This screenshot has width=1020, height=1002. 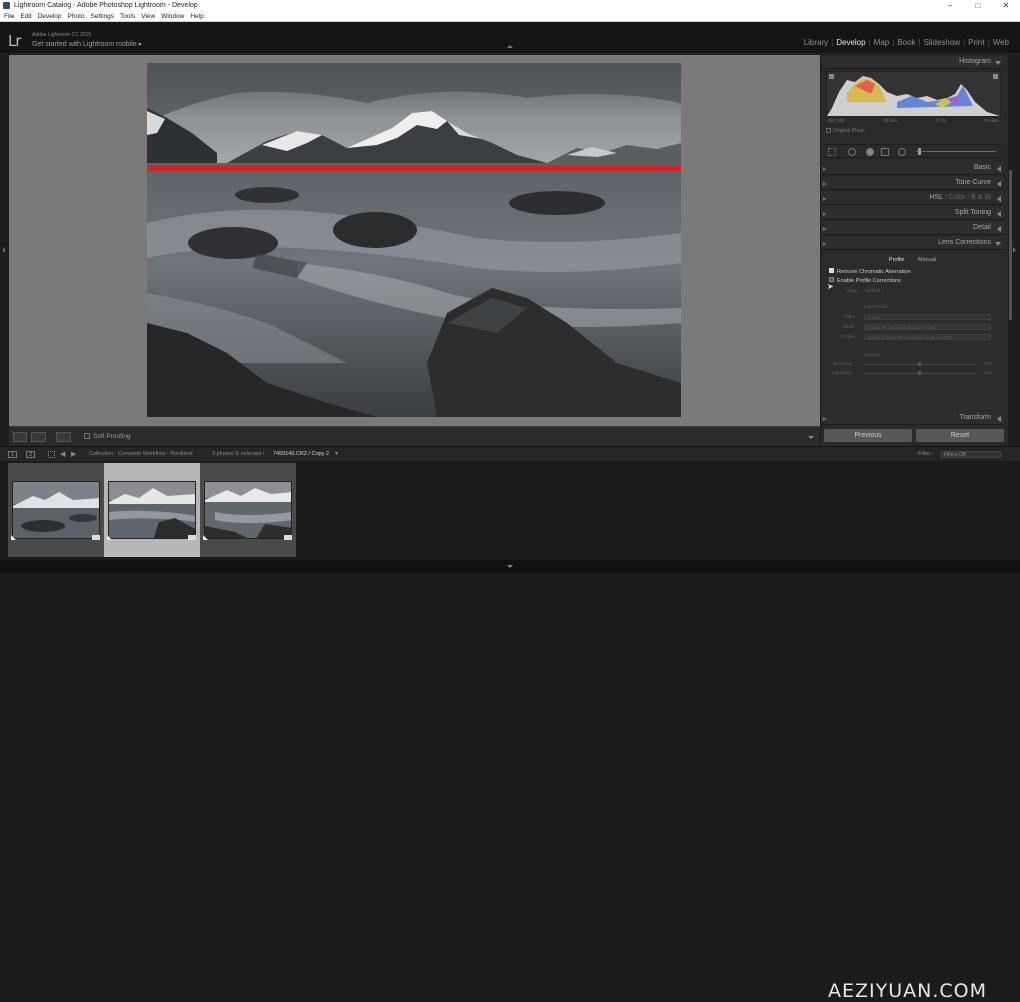 I want to click on setup-dropdown: Default ÷, so click(x=875, y=290).